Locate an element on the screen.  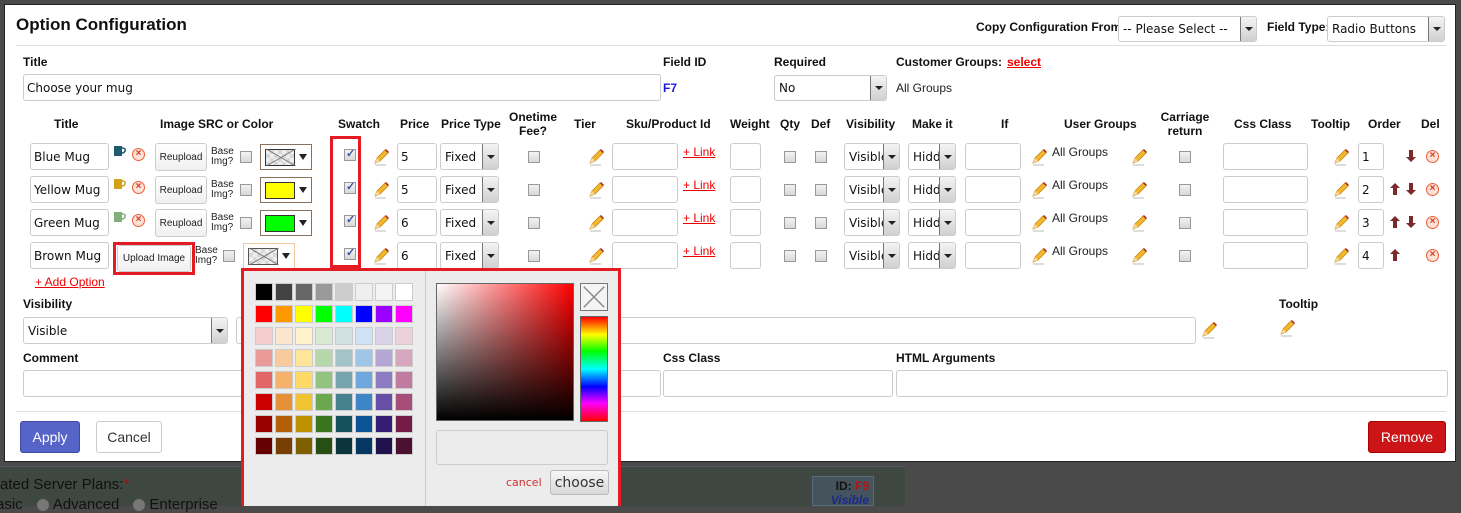
weight-input is located at coordinates (745, 189).